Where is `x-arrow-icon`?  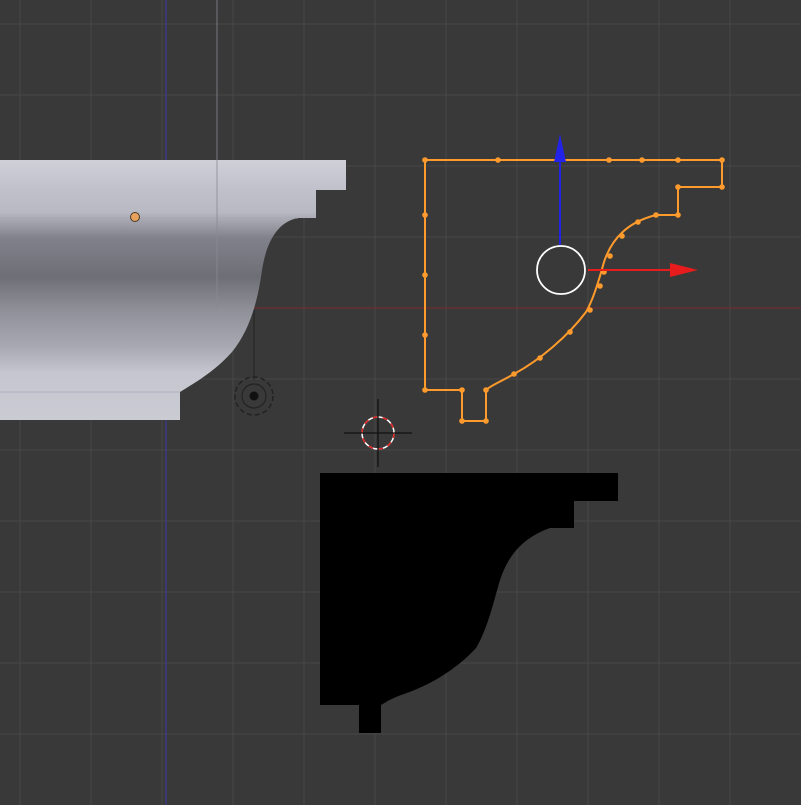 x-arrow-icon is located at coordinates (684, 270).